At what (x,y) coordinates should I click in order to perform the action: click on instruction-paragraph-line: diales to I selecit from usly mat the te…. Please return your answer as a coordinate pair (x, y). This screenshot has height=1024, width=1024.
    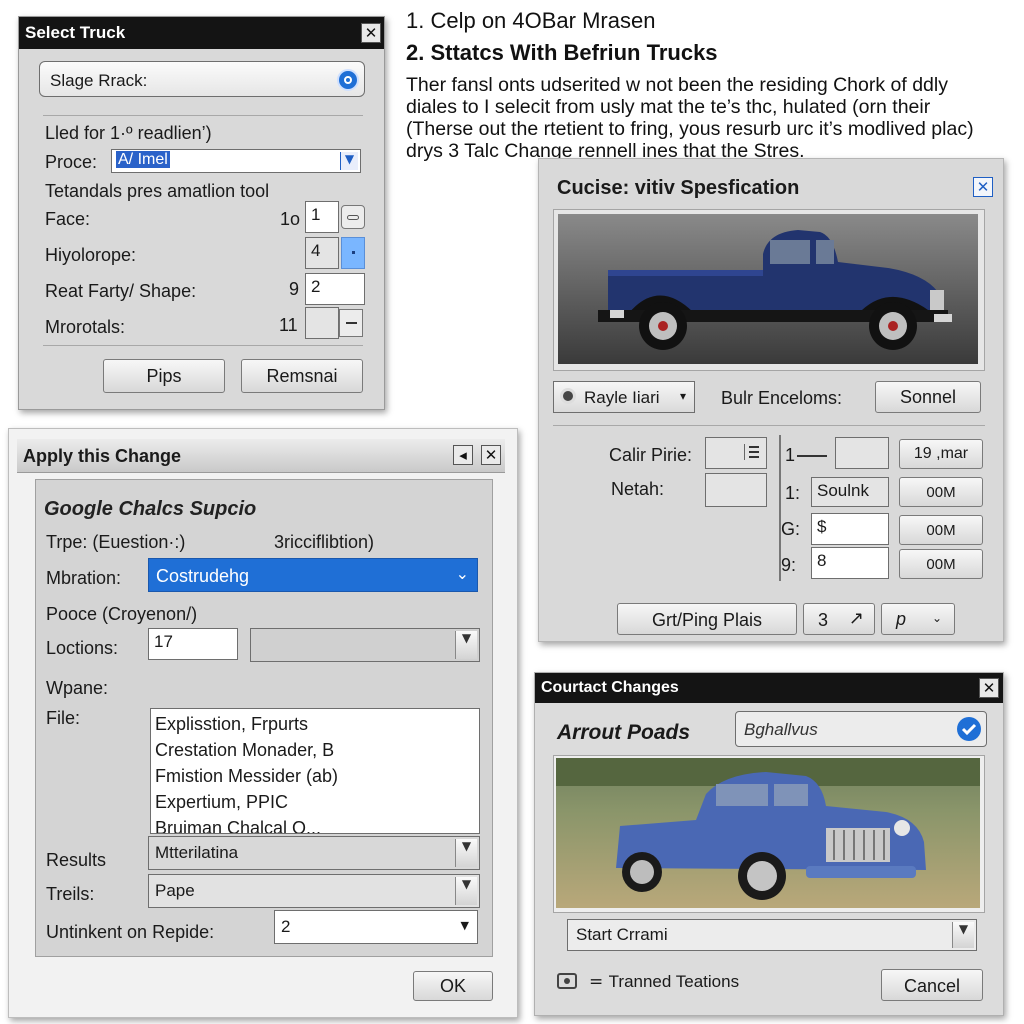
    Looking at the image, I should click on (668, 107).